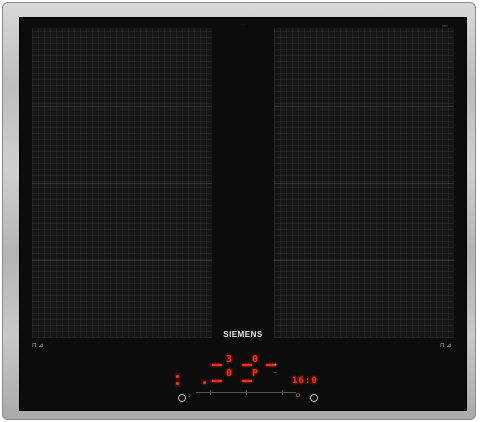  I want to click on front-left-level-display: 3, so click(229, 359).